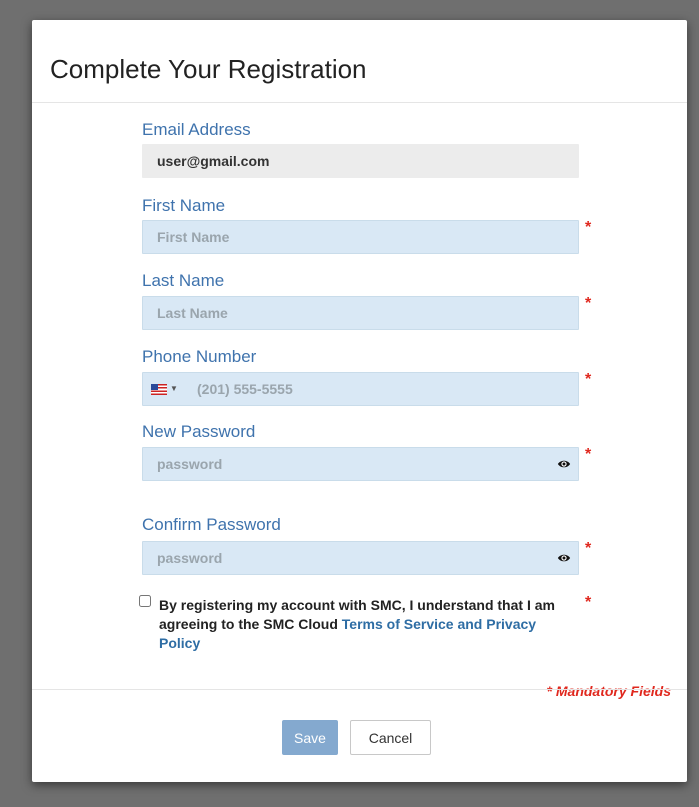 This screenshot has width=699, height=807. What do you see at coordinates (310, 737) in the screenshot?
I see `save-button: Save` at bounding box center [310, 737].